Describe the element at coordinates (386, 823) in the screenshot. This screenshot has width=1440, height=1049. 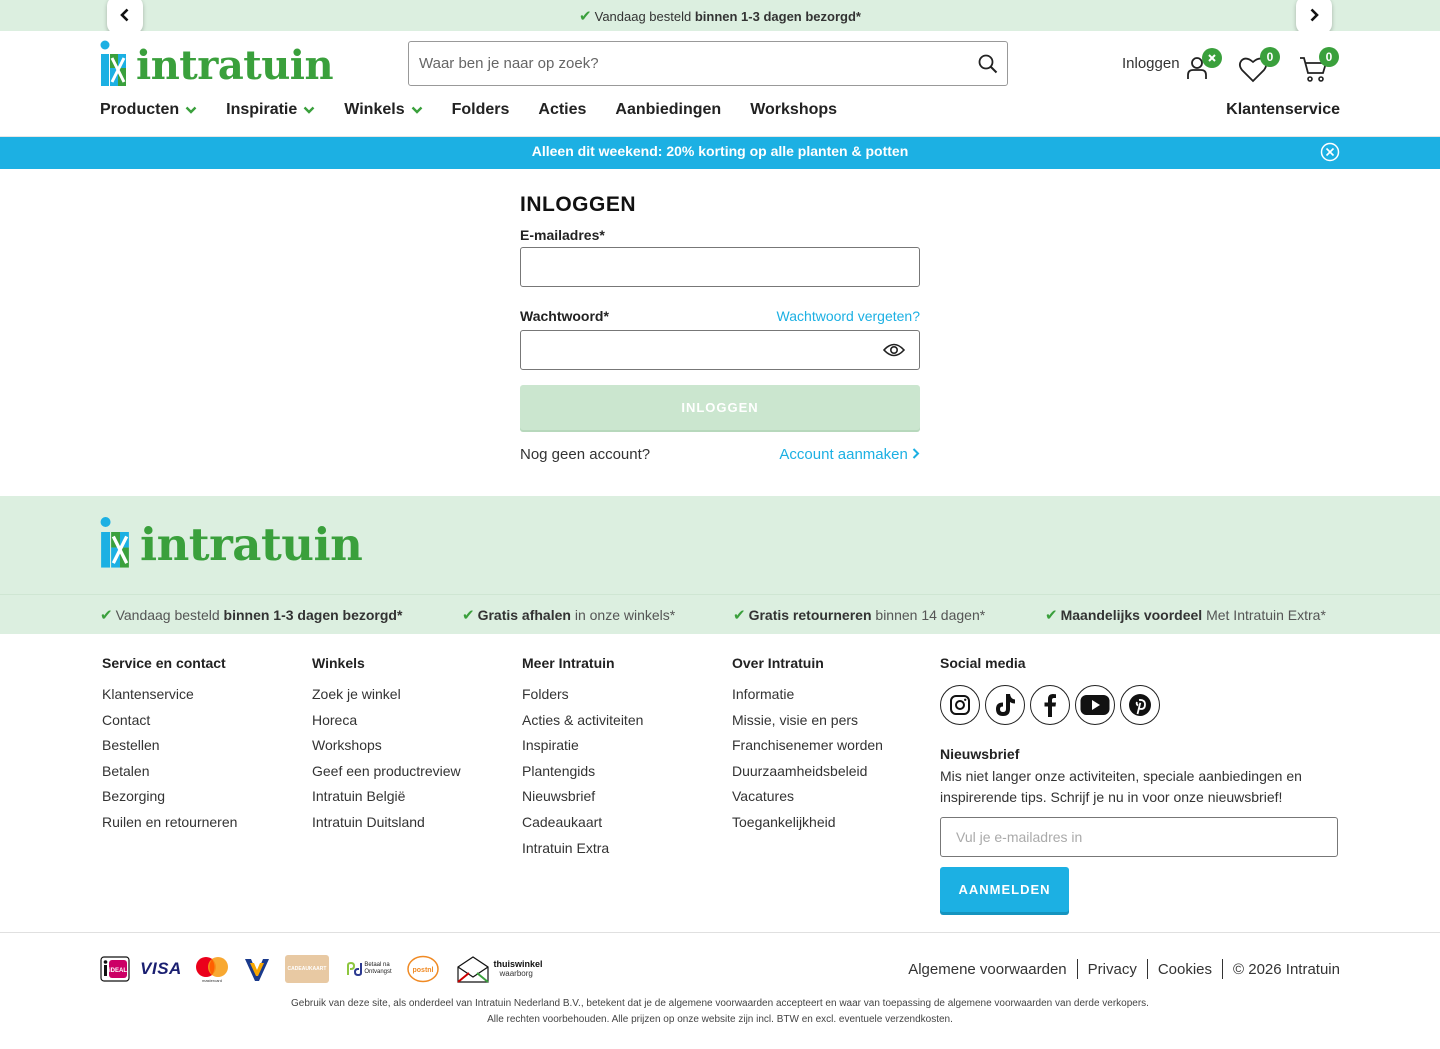
I see `footer-link: Intratuin Duitsland` at that location.